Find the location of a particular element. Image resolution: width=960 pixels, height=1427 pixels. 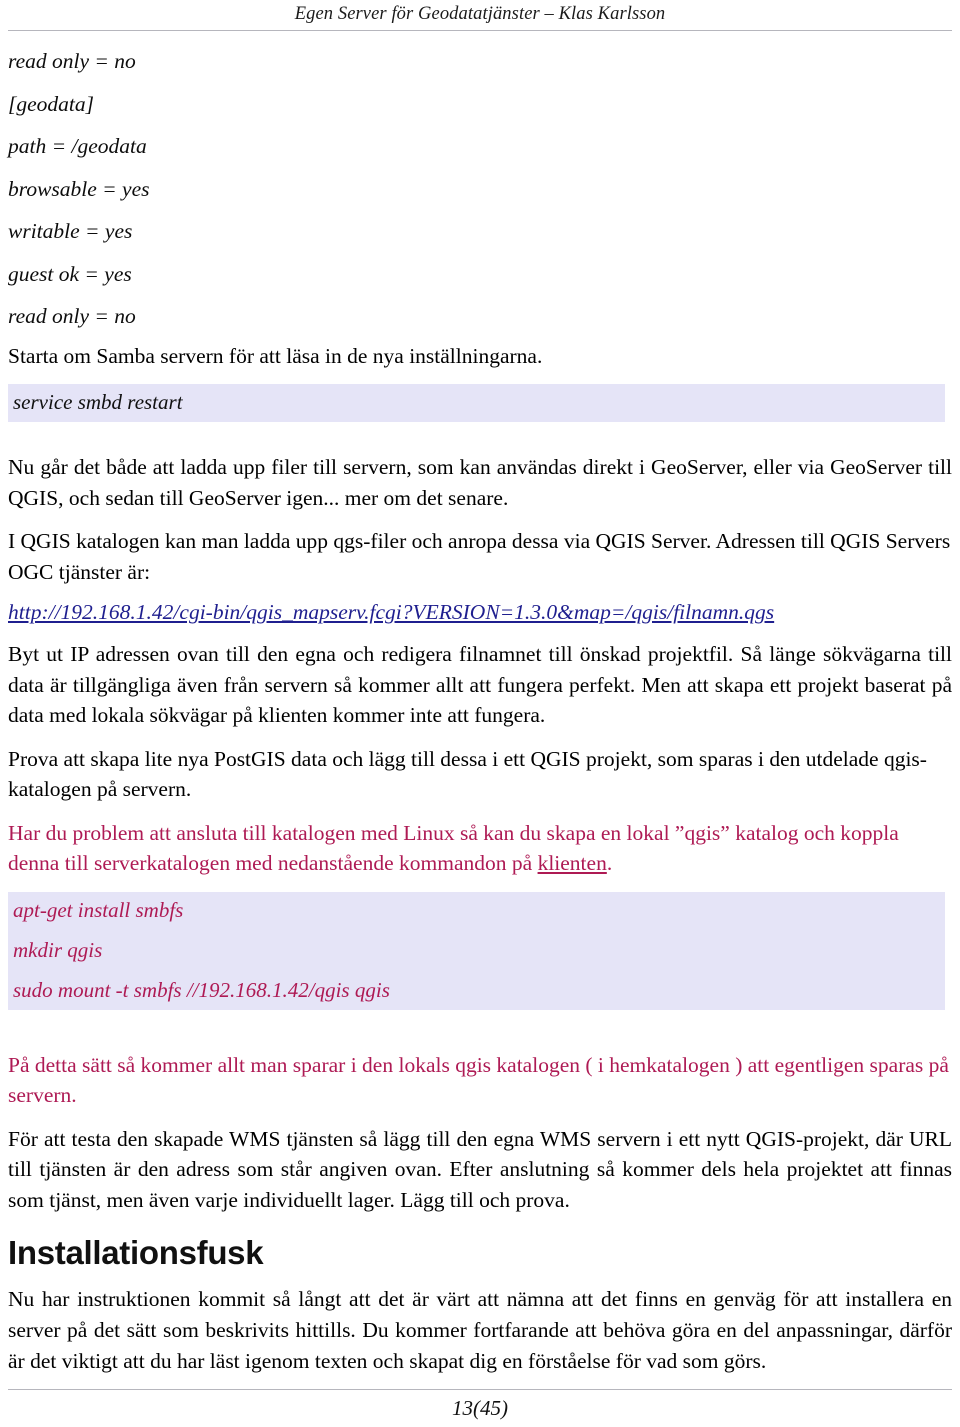

page-number: 13(45) is located at coordinates (480, 1408).